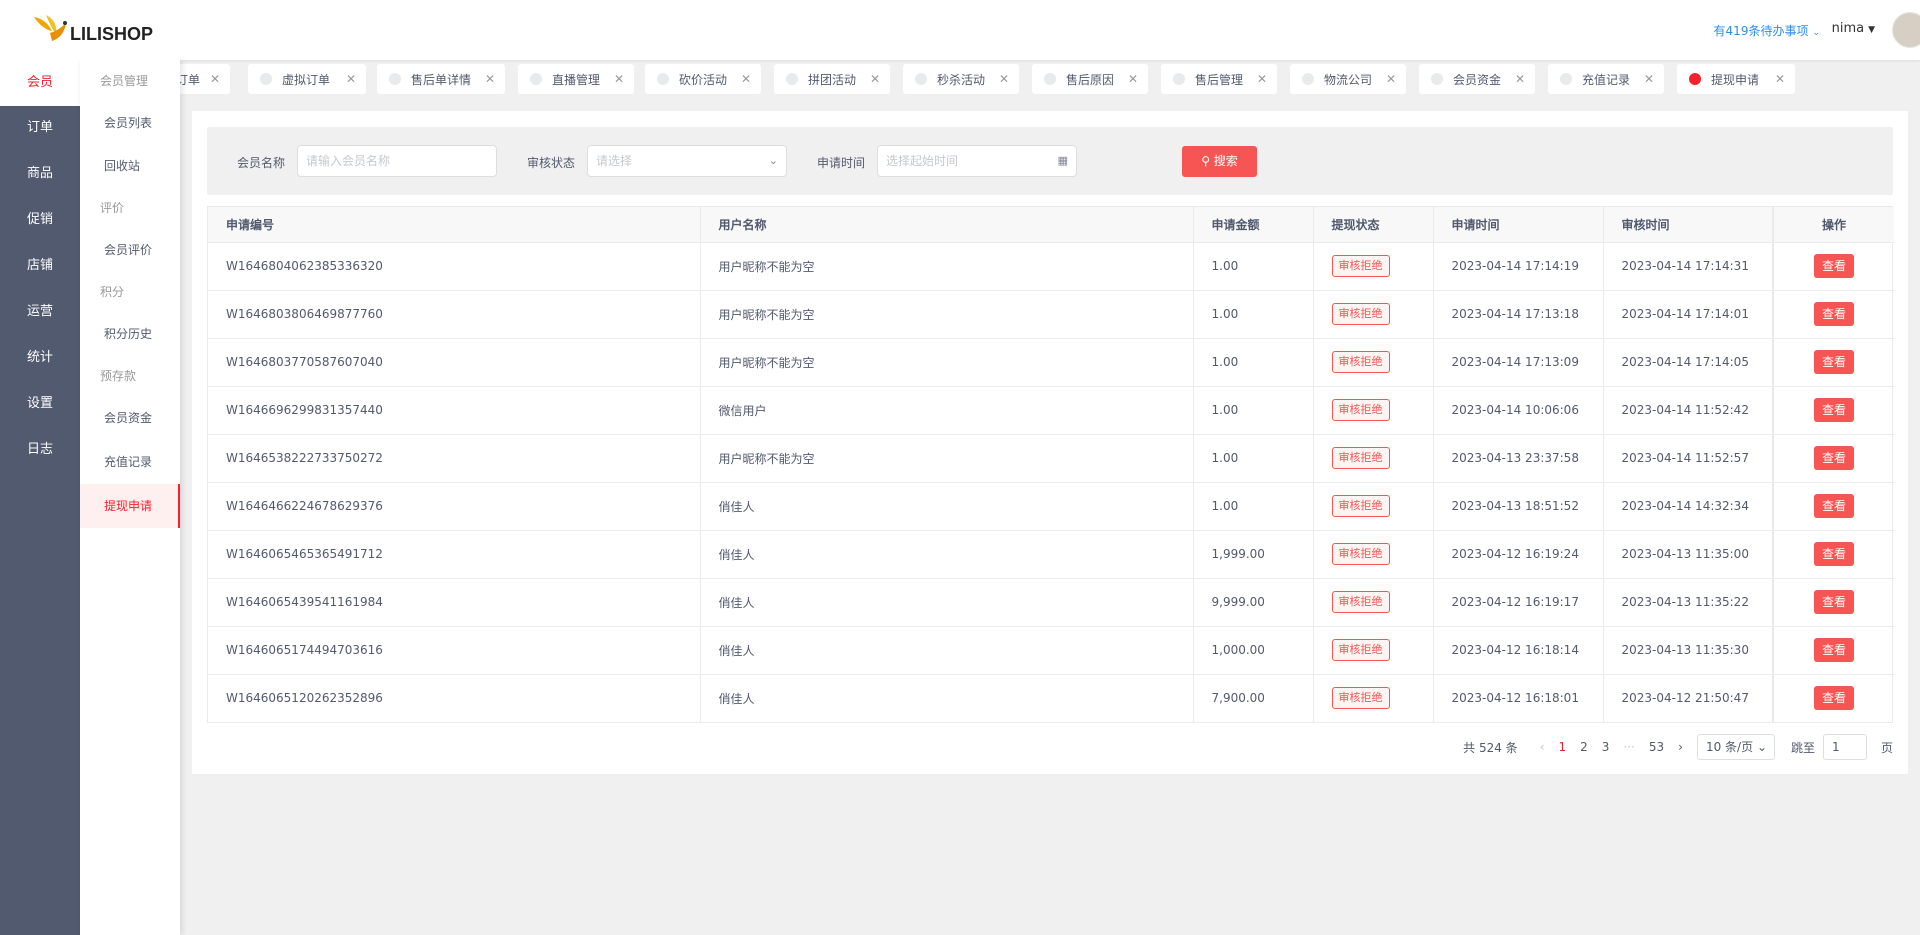  What do you see at coordinates (1518, 698) in the screenshot?
I see `cell-apply-time: 2023-04-12 16:18:01` at bounding box center [1518, 698].